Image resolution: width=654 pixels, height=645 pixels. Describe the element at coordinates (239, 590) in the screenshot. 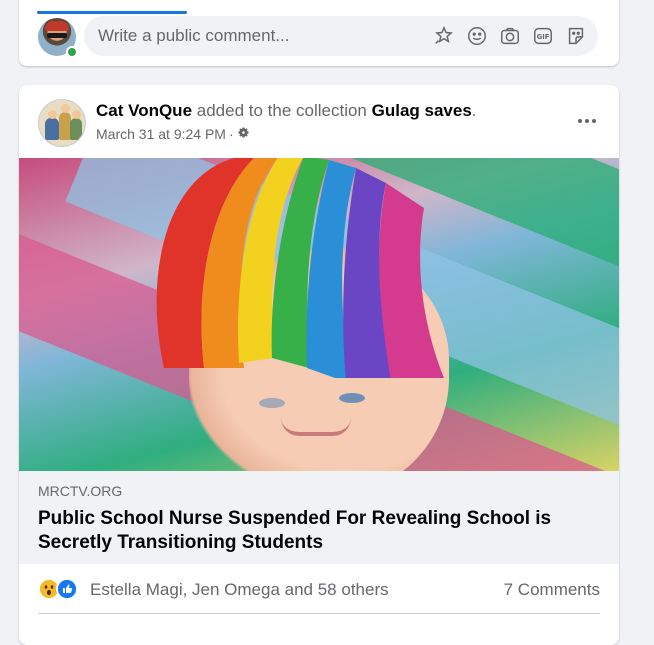

I see `reactors-summary: Estella Magi, Jen Omega and 58 others` at that location.